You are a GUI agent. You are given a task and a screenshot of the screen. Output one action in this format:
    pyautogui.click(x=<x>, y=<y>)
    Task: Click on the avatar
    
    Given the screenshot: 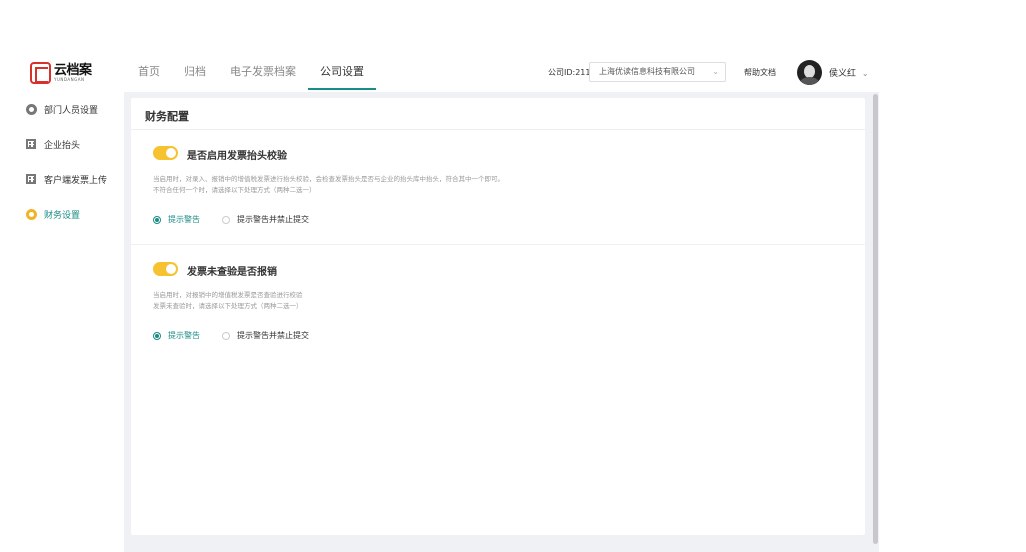 What is the action you would take?
    pyautogui.click(x=809, y=72)
    